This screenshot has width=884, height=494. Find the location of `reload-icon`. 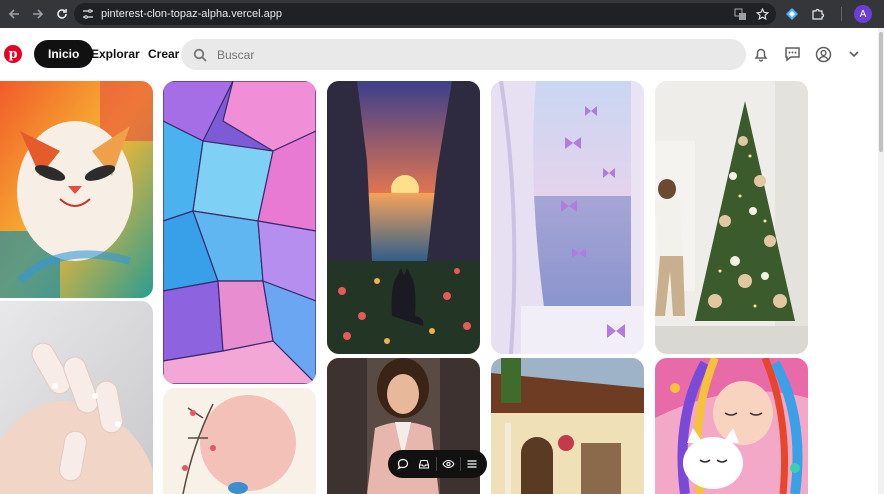

reload-icon is located at coordinates (62, 14).